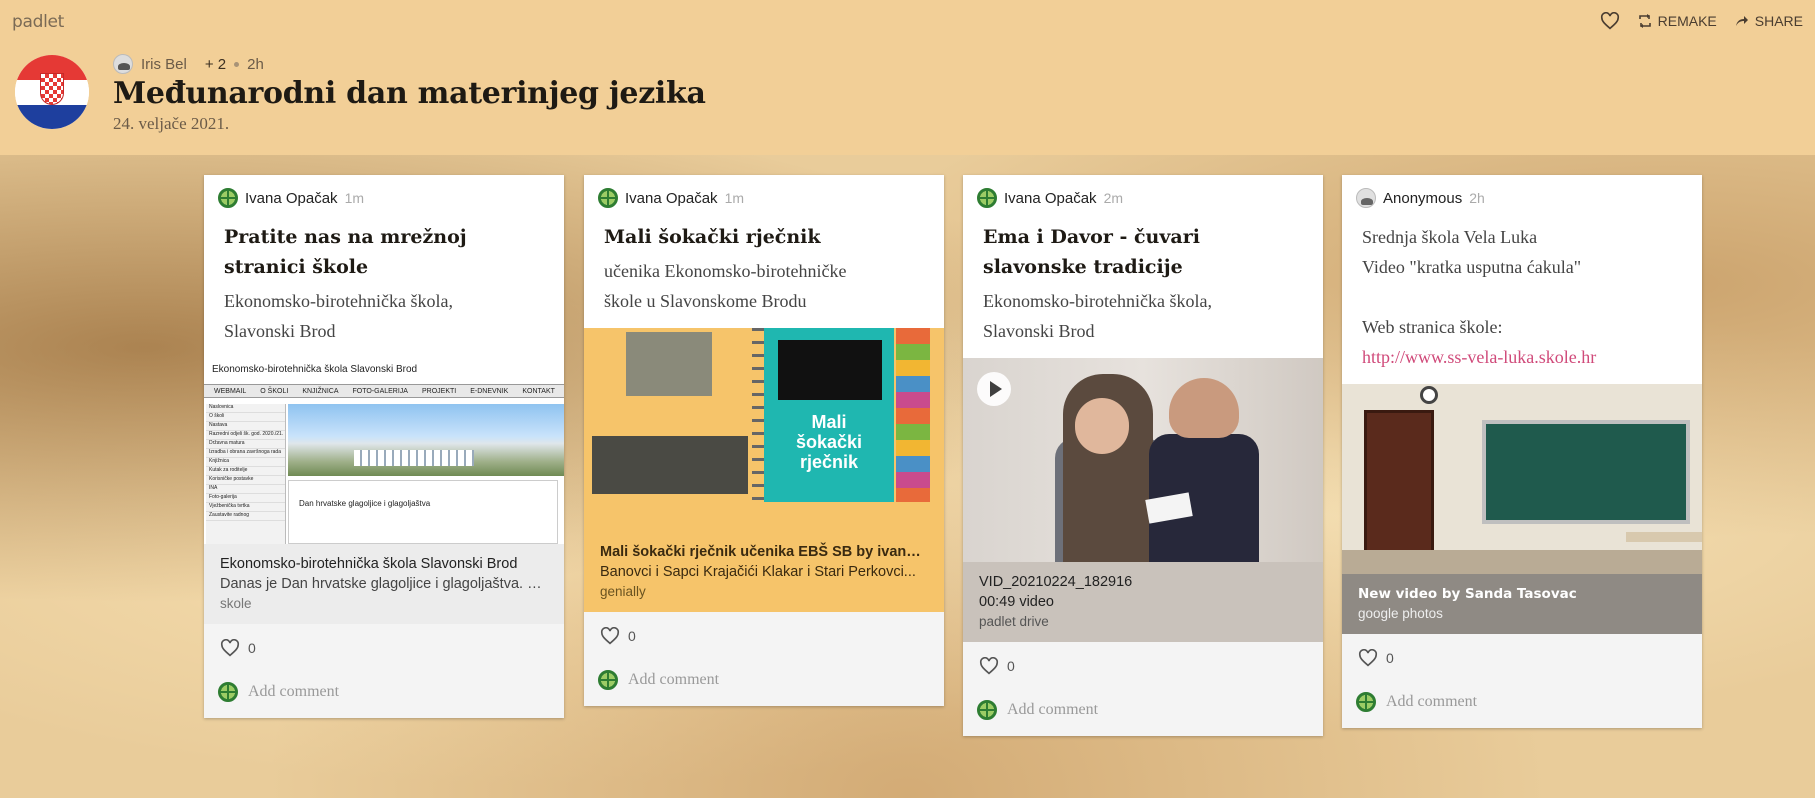 This screenshot has width=1815, height=798. Describe the element at coordinates (38, 22) in the screenshot. I see `padlet-logo: padlet` at that location.